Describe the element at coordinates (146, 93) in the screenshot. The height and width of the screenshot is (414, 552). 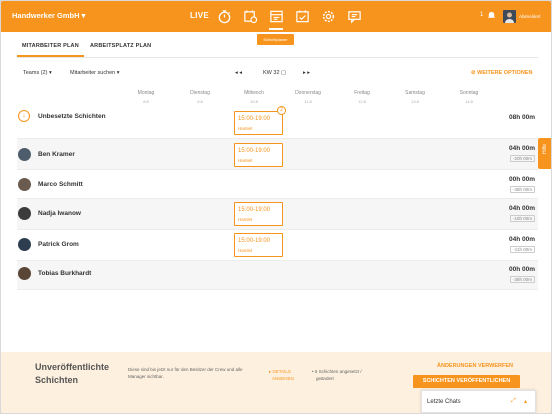
I see `day-header-monday: Montag` at that location.